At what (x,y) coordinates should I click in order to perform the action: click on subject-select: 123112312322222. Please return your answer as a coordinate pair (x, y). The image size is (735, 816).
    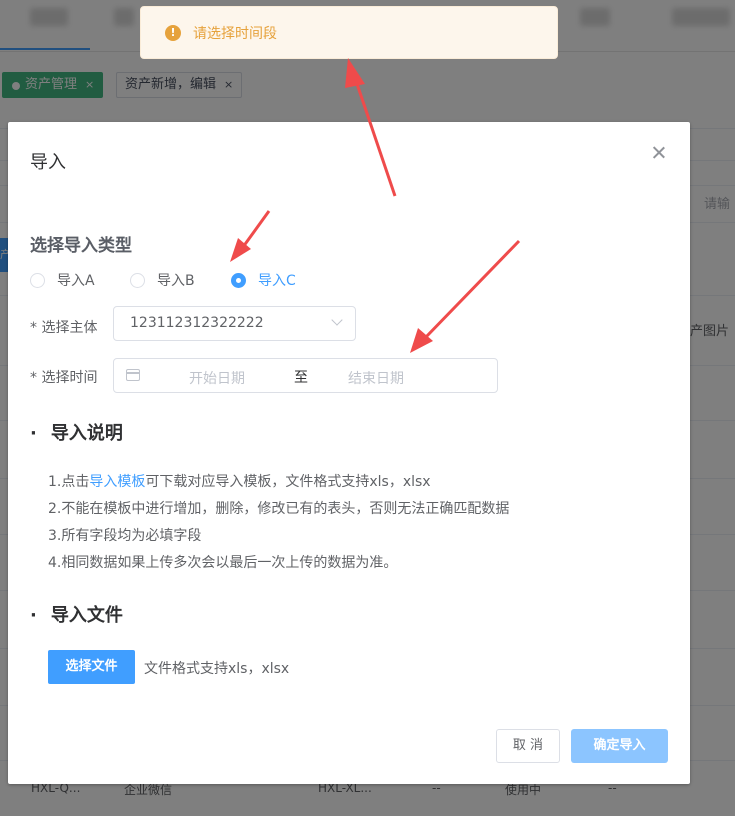
    Looking at the image, I should click on (234, 323).